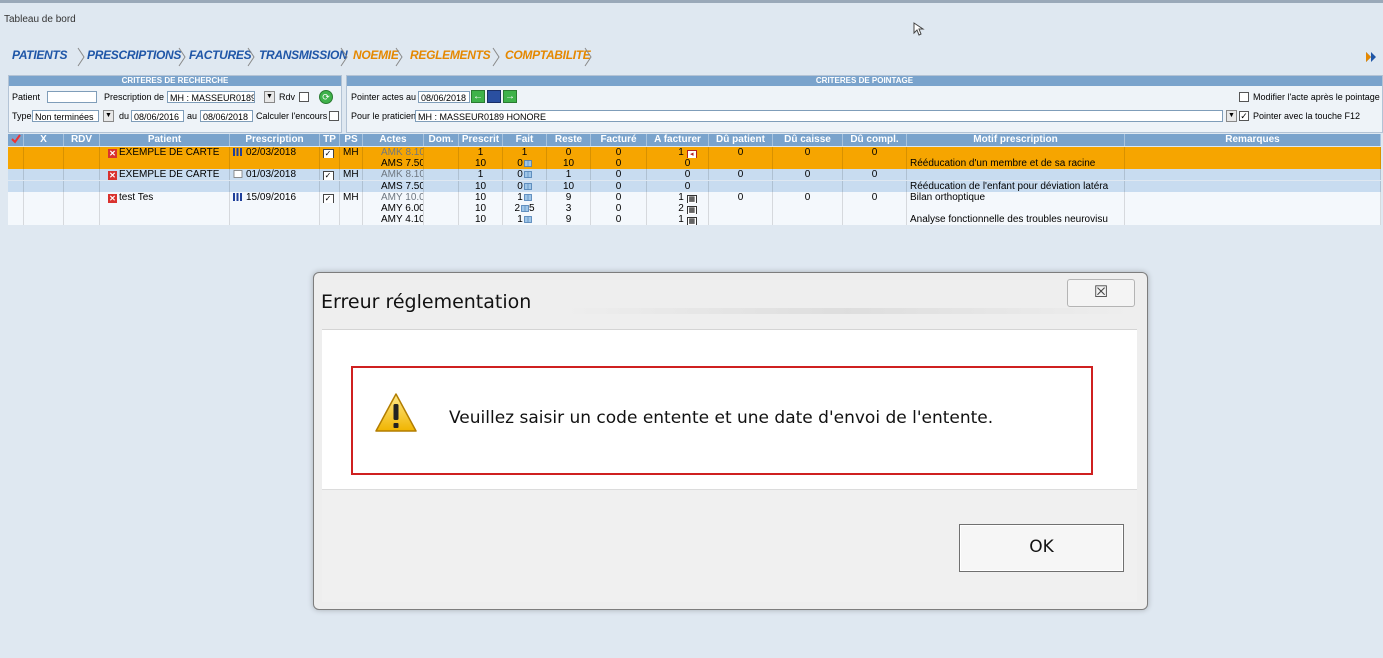  Describe the element at coordinates (134, 57) in the screenshot. I see `nav-prescriptions: PRESCRIPTIONS` at that location.